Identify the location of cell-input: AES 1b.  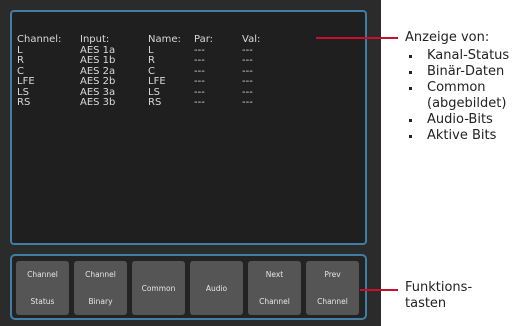
(98, 60).